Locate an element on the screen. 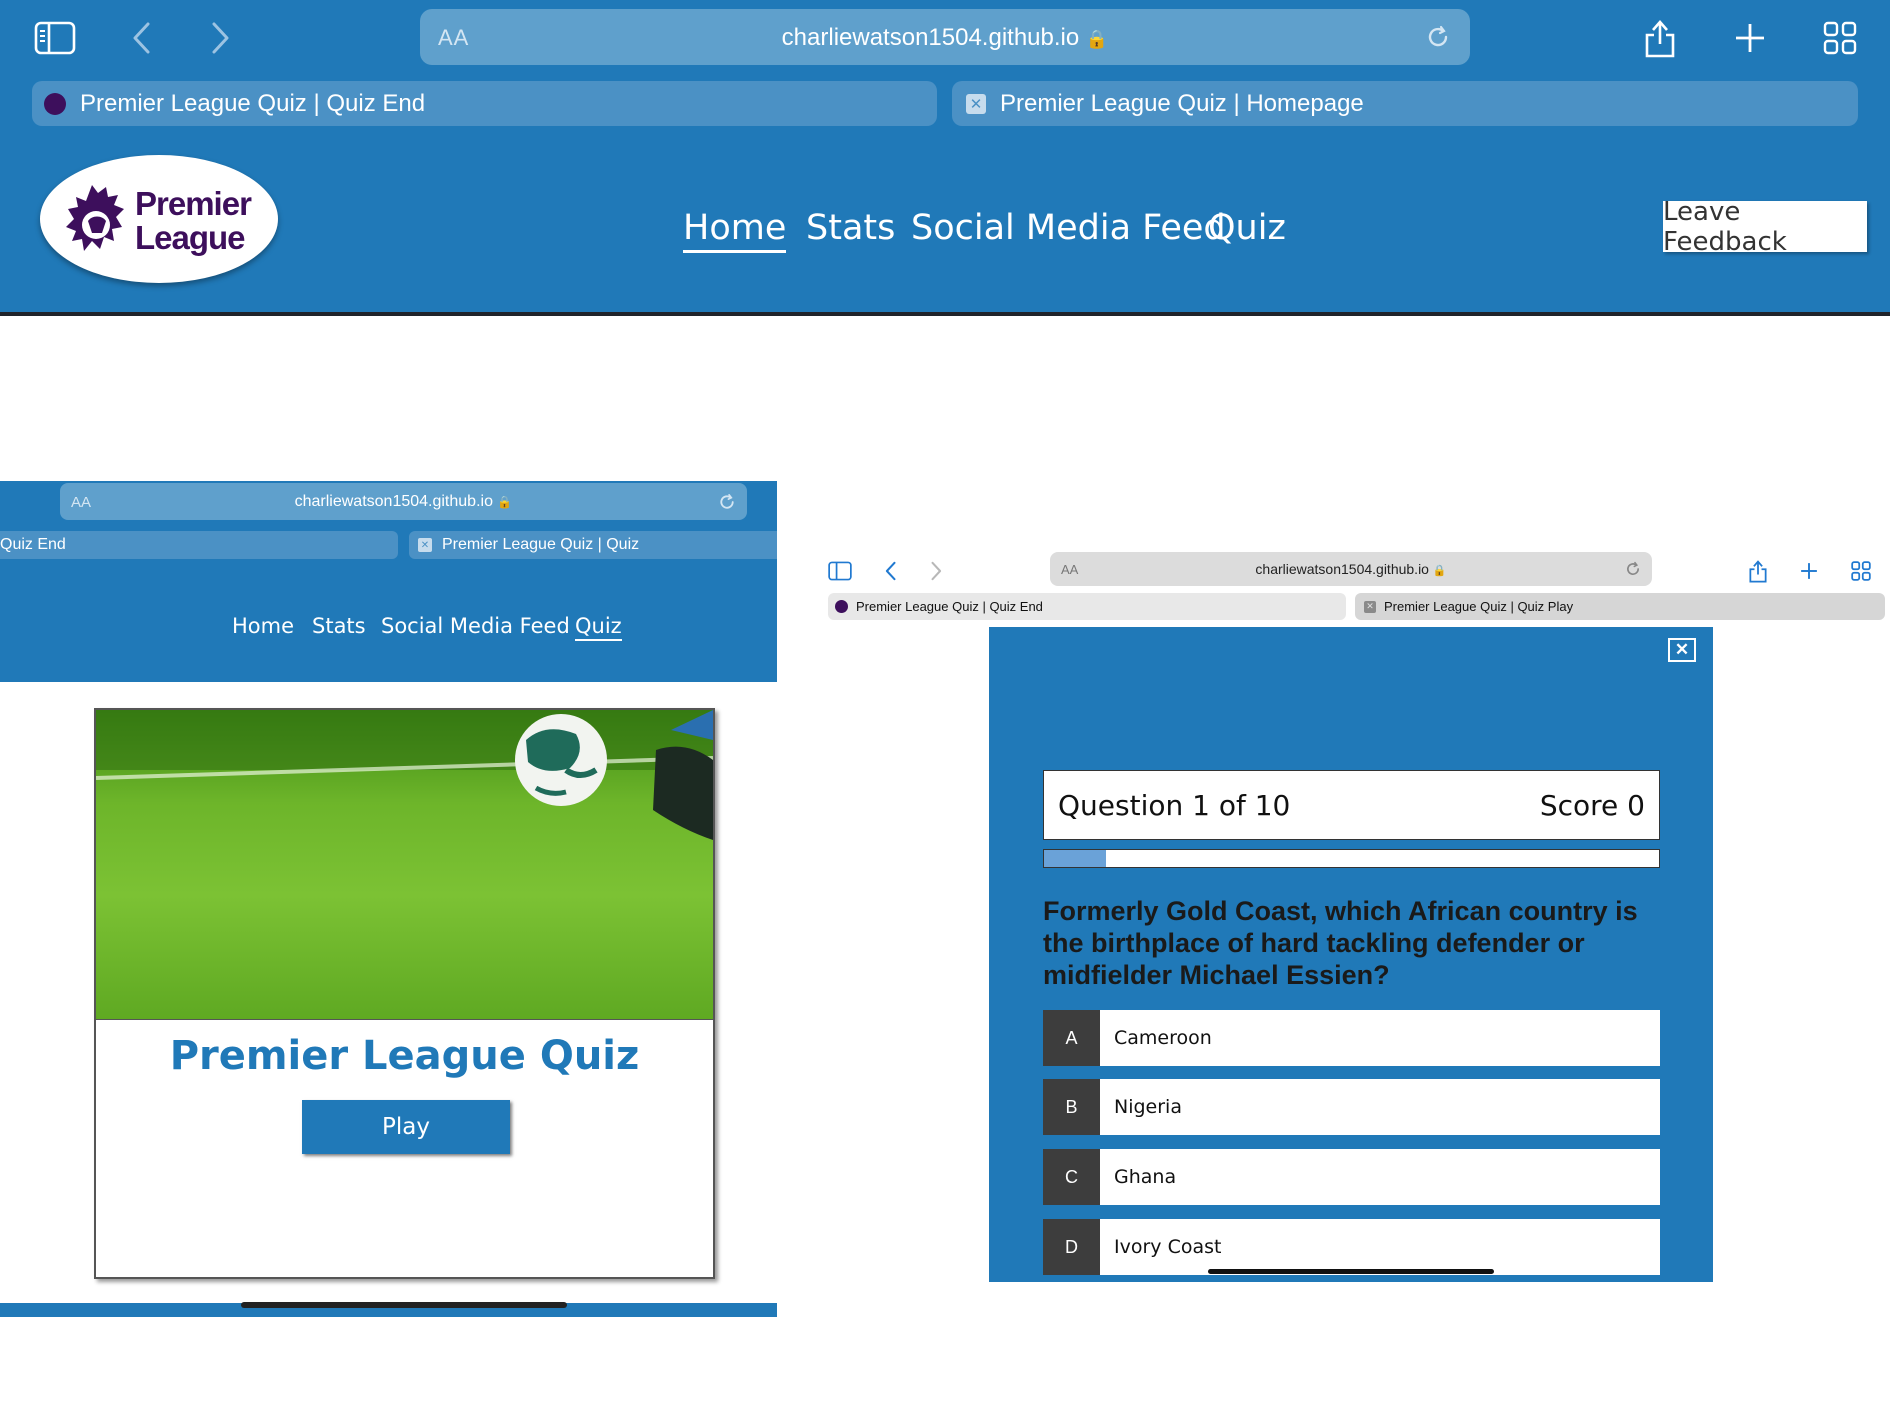 Image resolution: width=1890 pixels, height=1417 pixels. close-quiz-button: ✕ is located at coordinates (1682, 650).